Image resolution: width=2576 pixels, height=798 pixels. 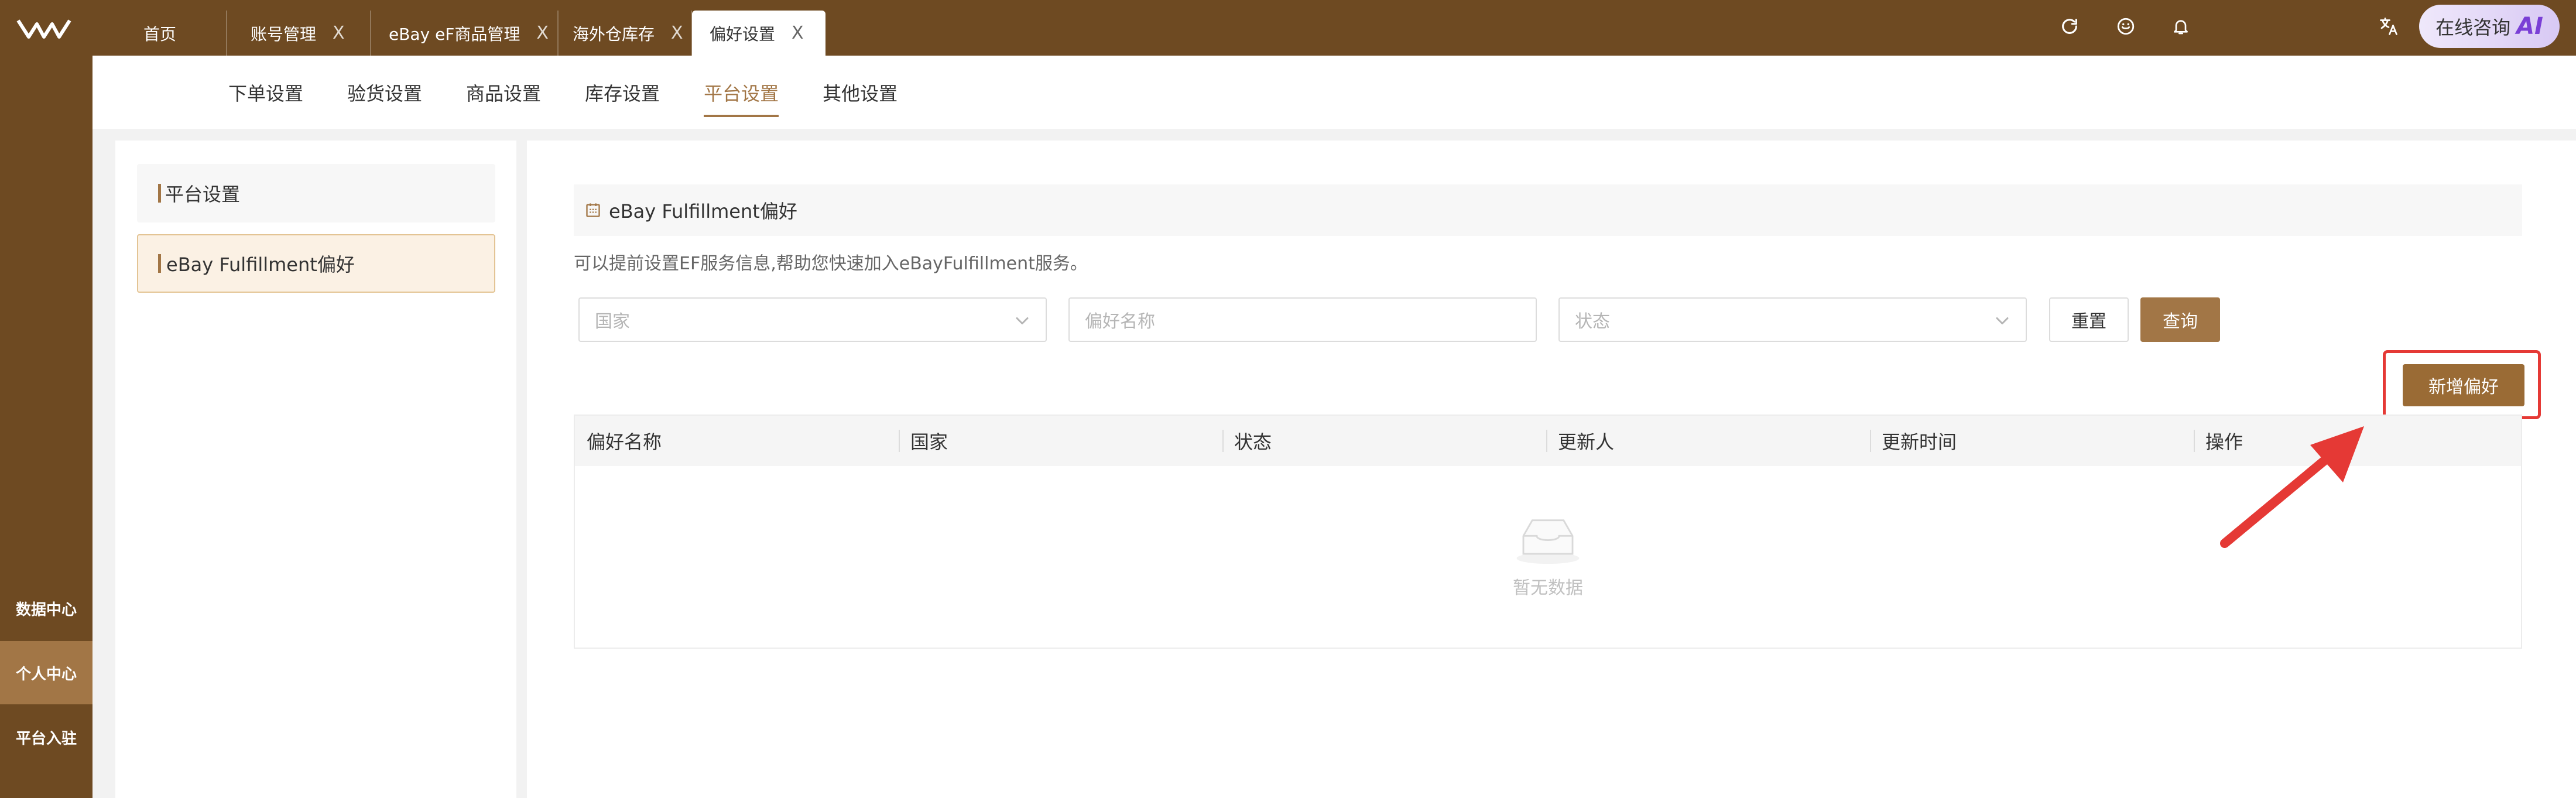 I want to click on column-label: 更新时间, so click(x=1919, y=442).